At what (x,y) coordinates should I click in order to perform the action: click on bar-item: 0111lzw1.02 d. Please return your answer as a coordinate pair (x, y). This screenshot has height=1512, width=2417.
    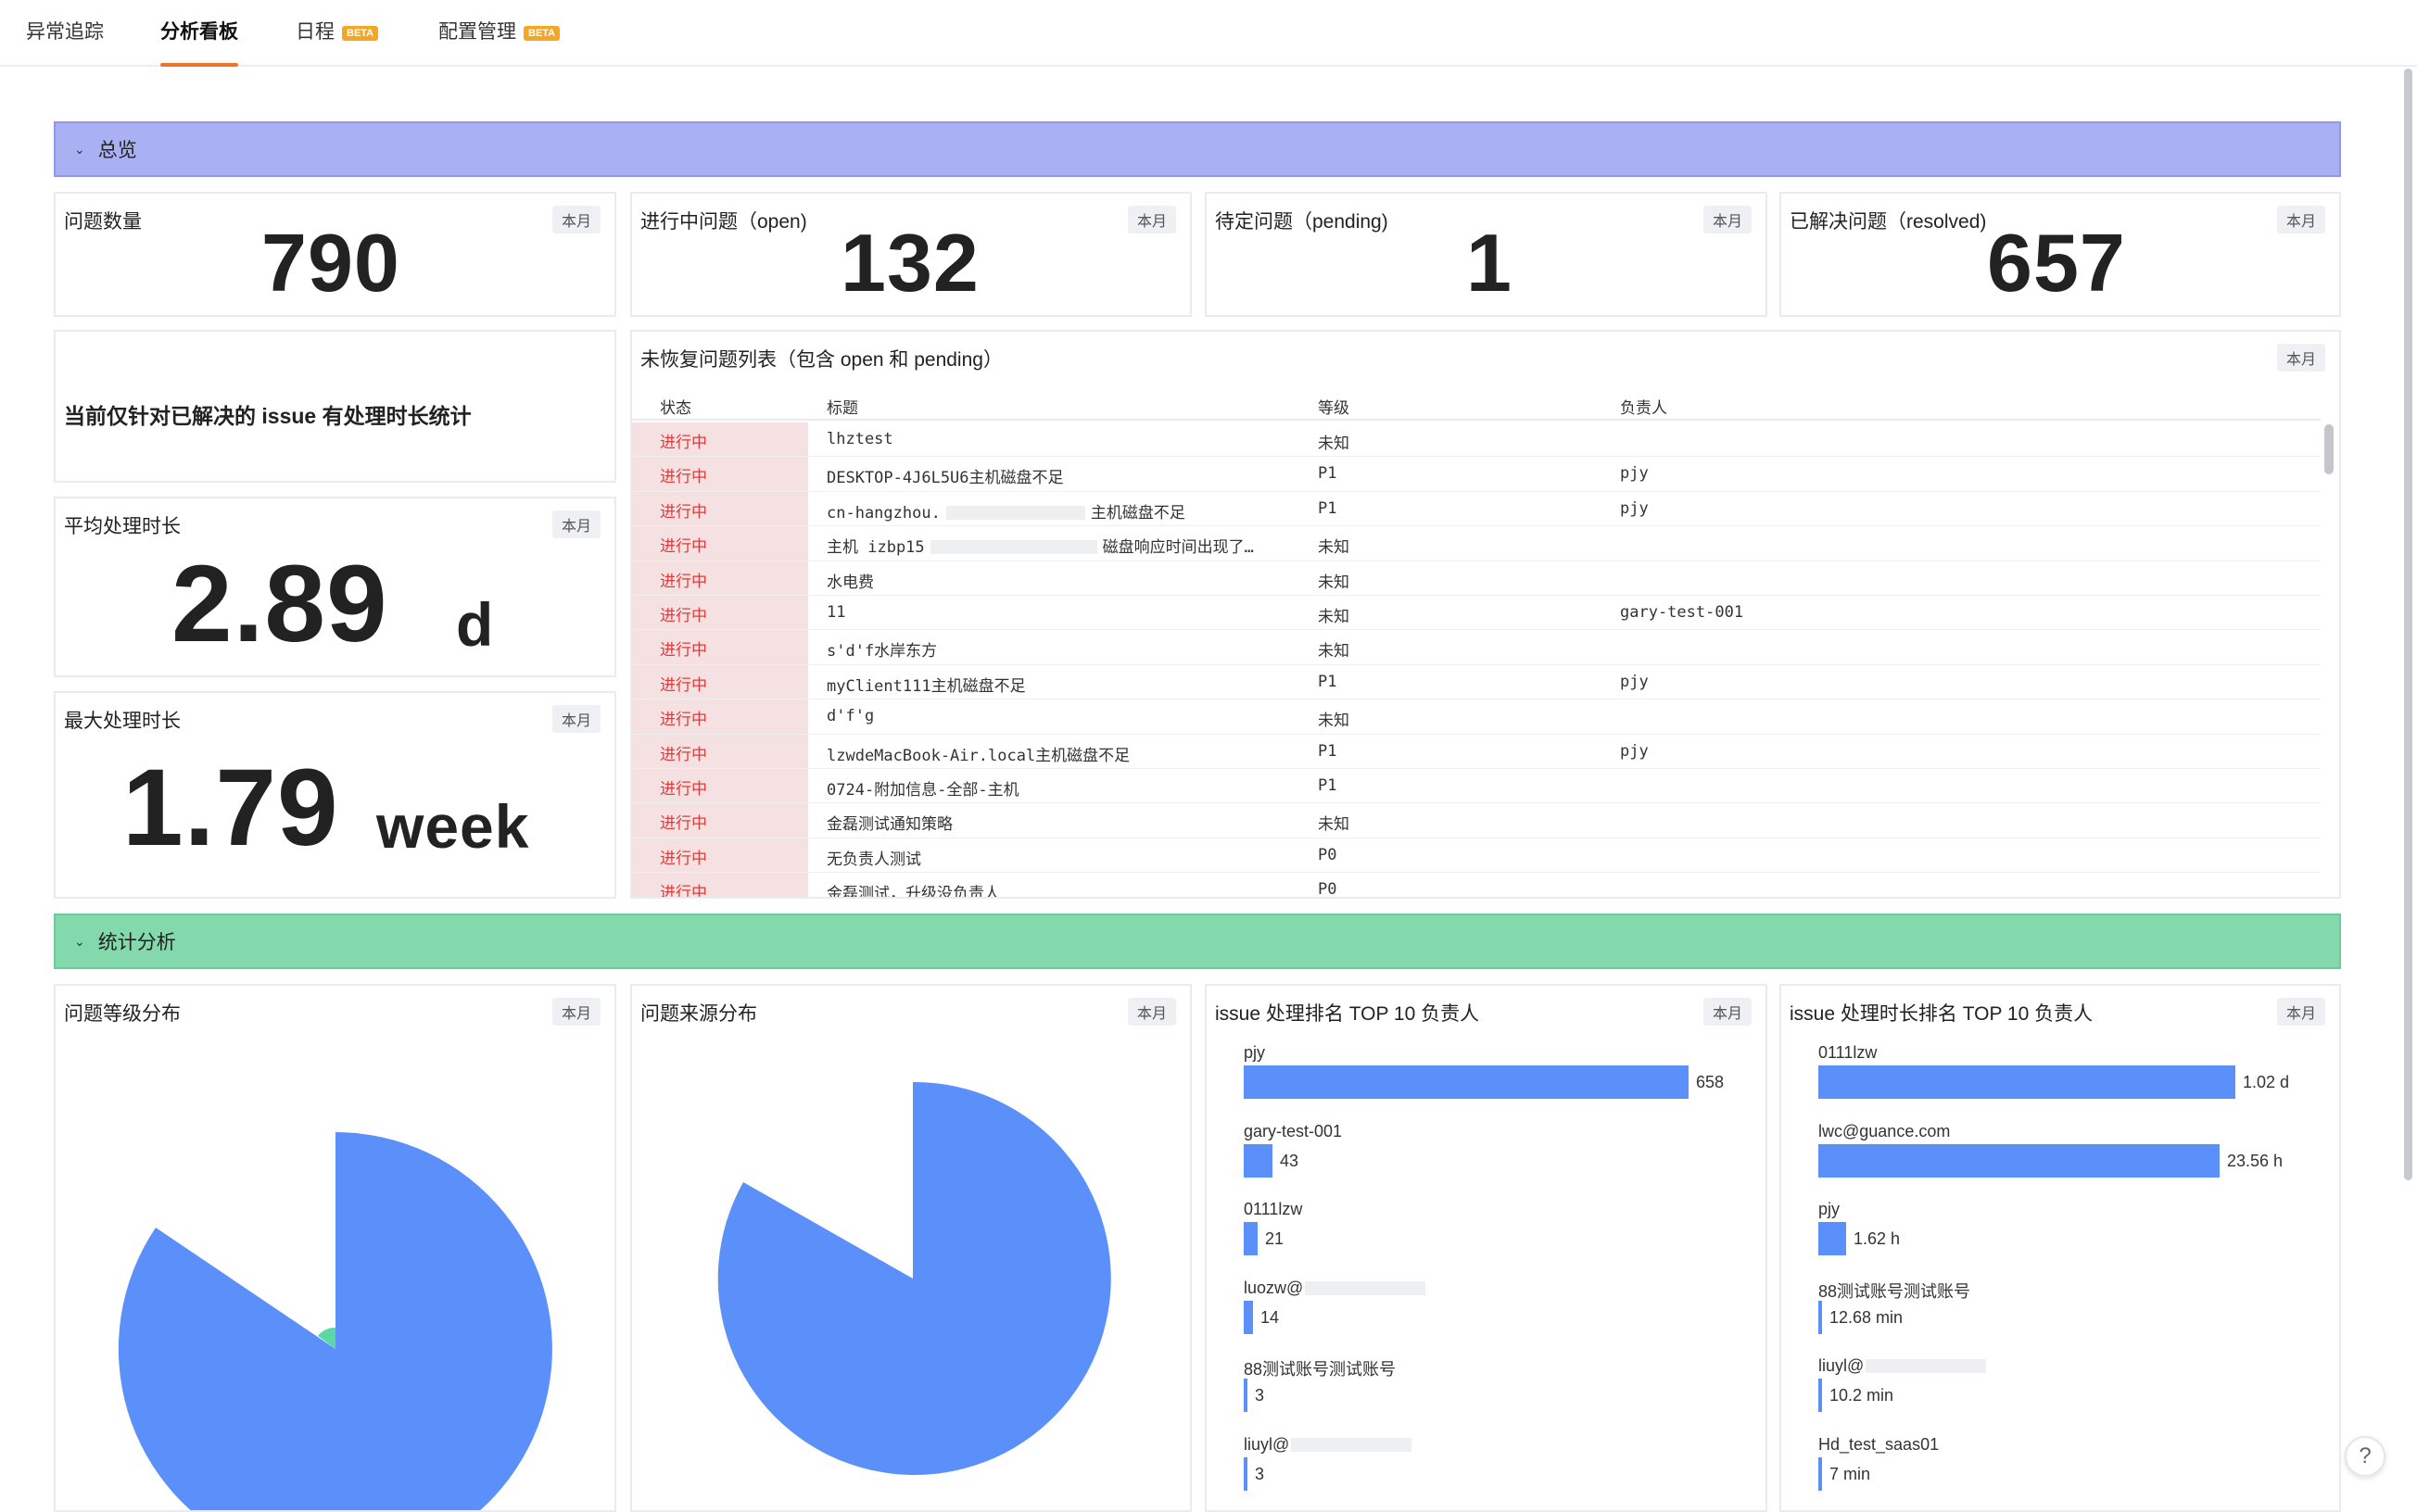
    Looking at the image, I should click on (2079, 1082).